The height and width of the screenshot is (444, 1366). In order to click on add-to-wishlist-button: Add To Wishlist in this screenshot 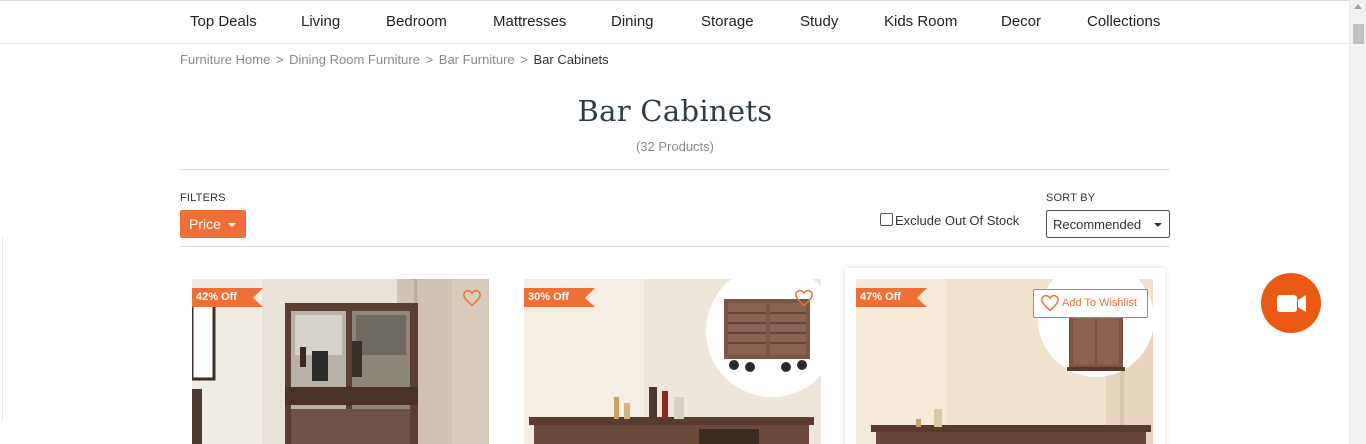, I will do `click(1090, 303)`.